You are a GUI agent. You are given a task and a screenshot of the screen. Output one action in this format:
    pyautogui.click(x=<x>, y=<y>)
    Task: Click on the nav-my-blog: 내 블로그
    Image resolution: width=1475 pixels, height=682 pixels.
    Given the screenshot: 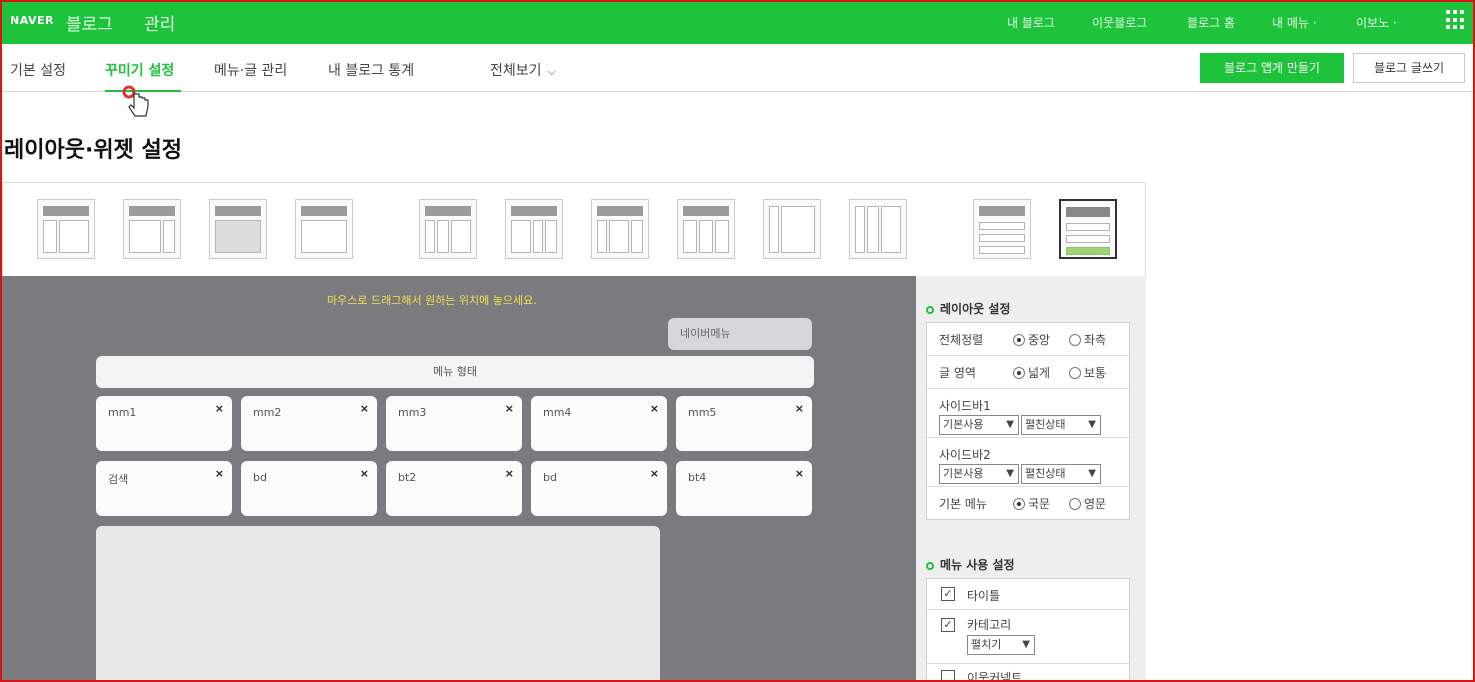 What is the action you would take?
    pyautogui.click(x=1031, y=22)
    